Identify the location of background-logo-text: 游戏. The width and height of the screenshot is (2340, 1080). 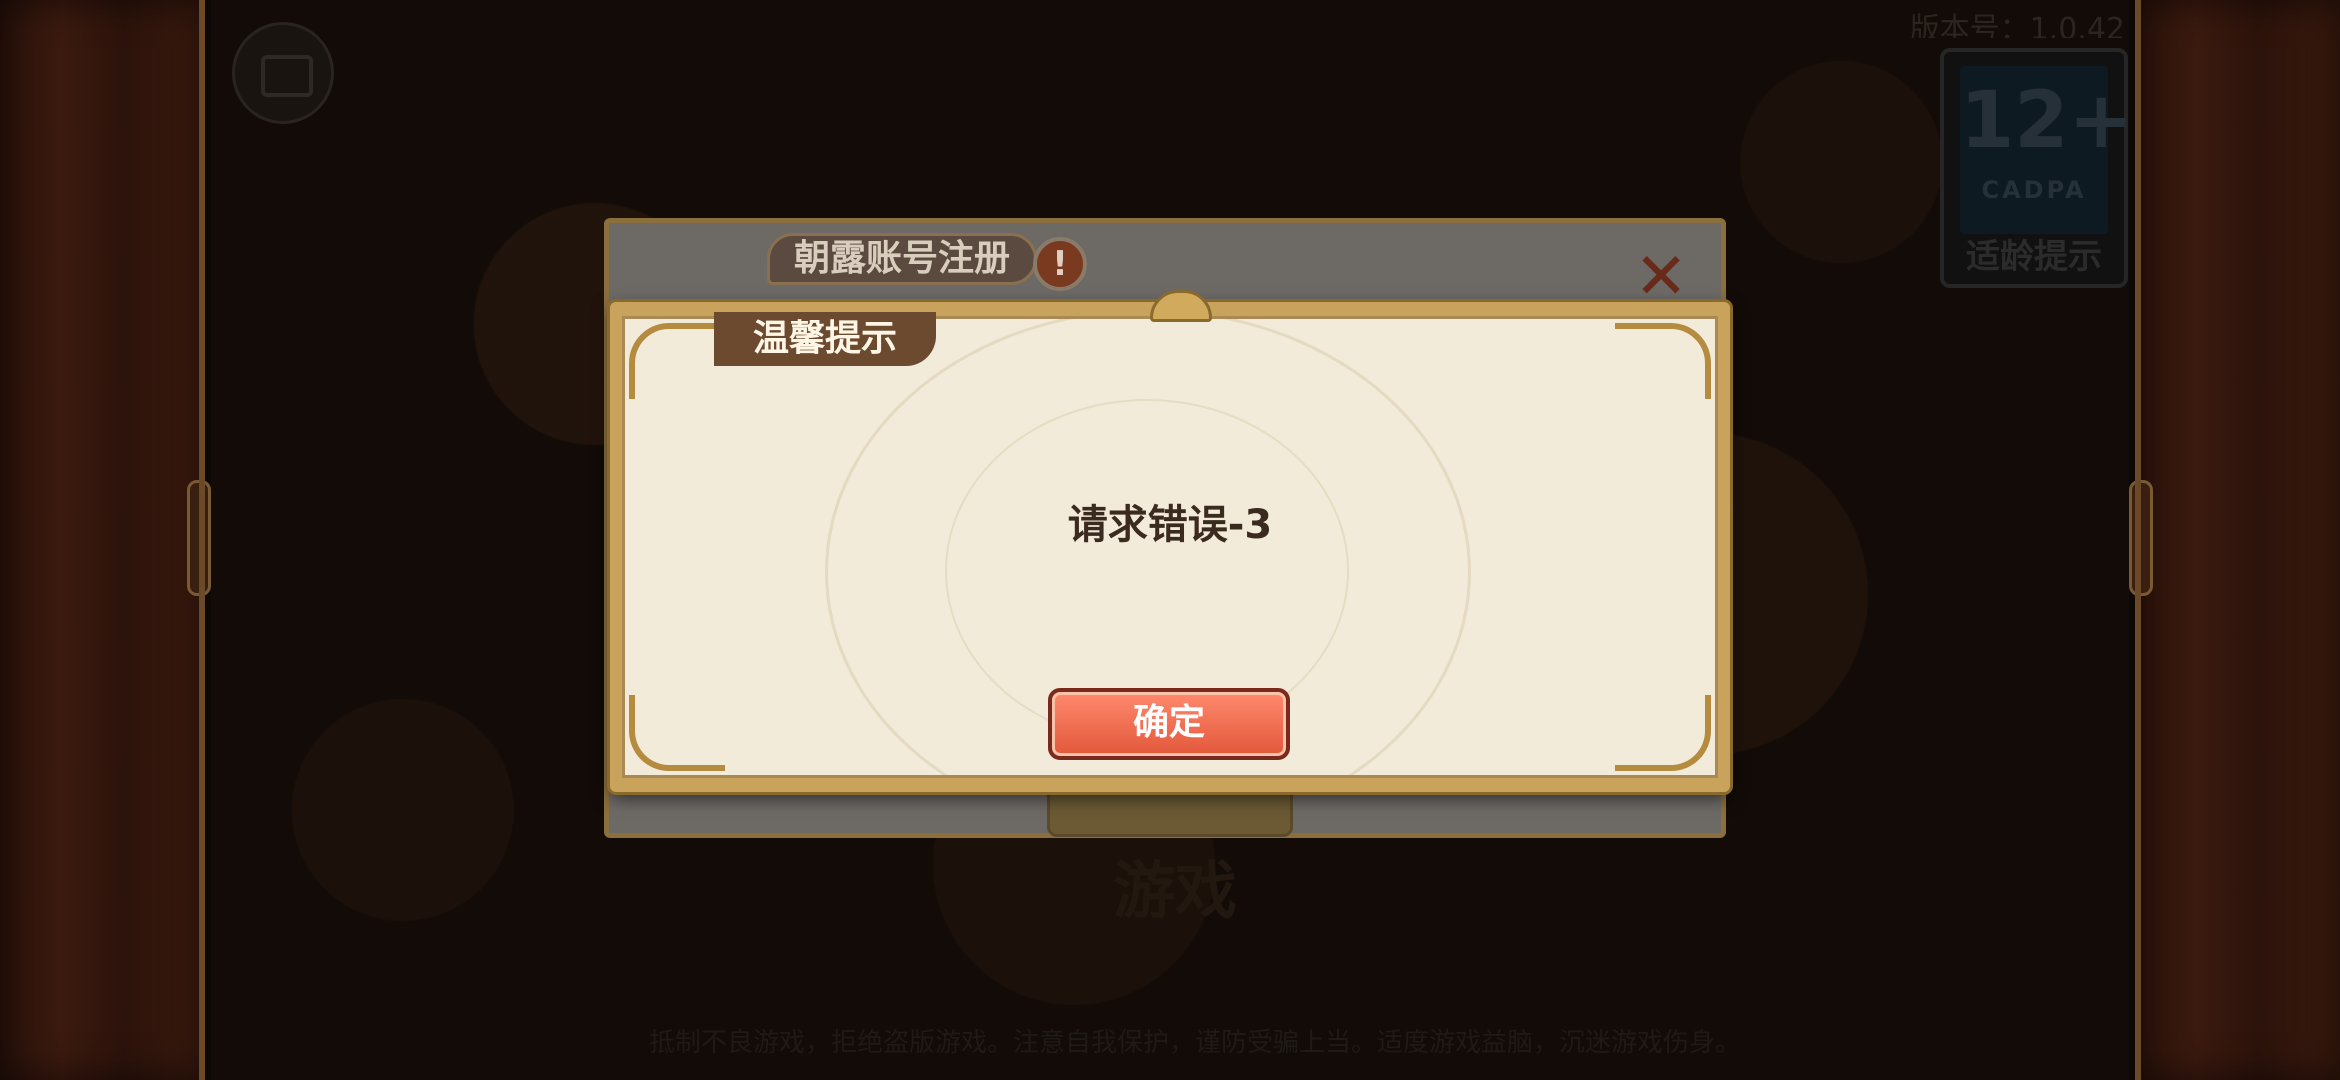
(1174, 890).